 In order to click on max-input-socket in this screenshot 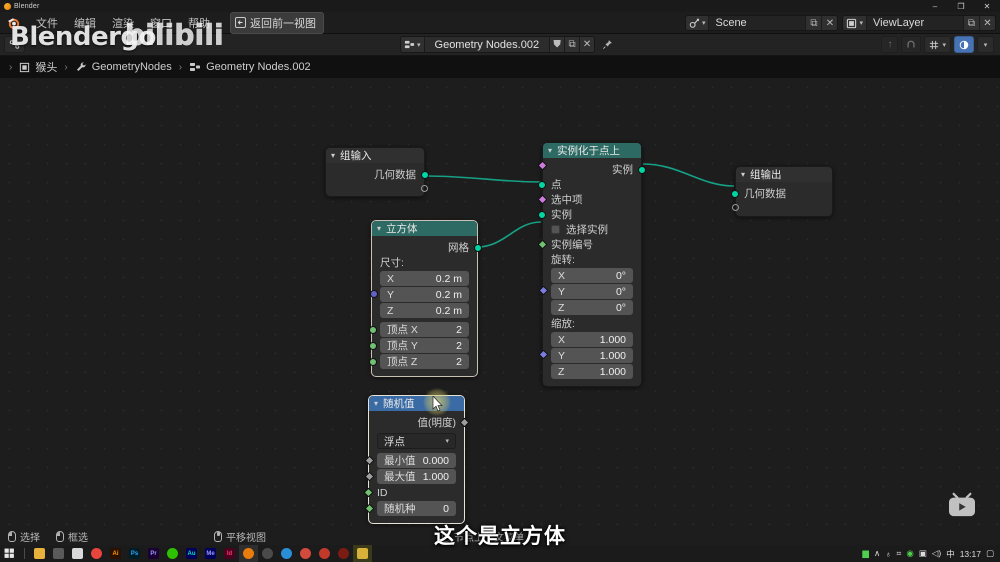, I will do `click(369, 476)`.